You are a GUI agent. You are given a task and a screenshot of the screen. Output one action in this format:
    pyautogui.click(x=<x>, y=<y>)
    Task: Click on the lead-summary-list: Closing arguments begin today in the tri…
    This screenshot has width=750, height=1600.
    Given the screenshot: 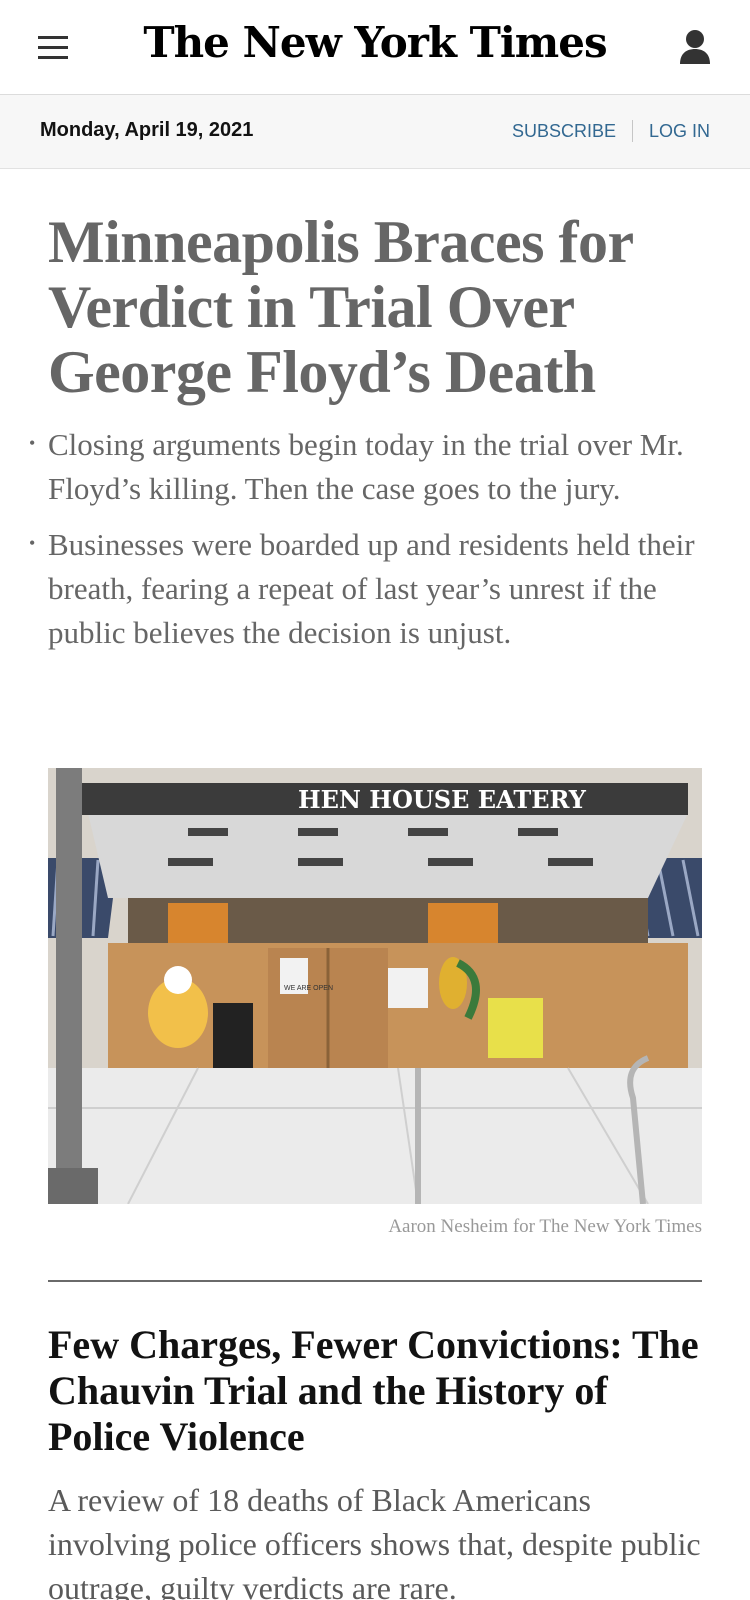 What is the action you would take?
    pyautogui.click(x=368, y=538)
    